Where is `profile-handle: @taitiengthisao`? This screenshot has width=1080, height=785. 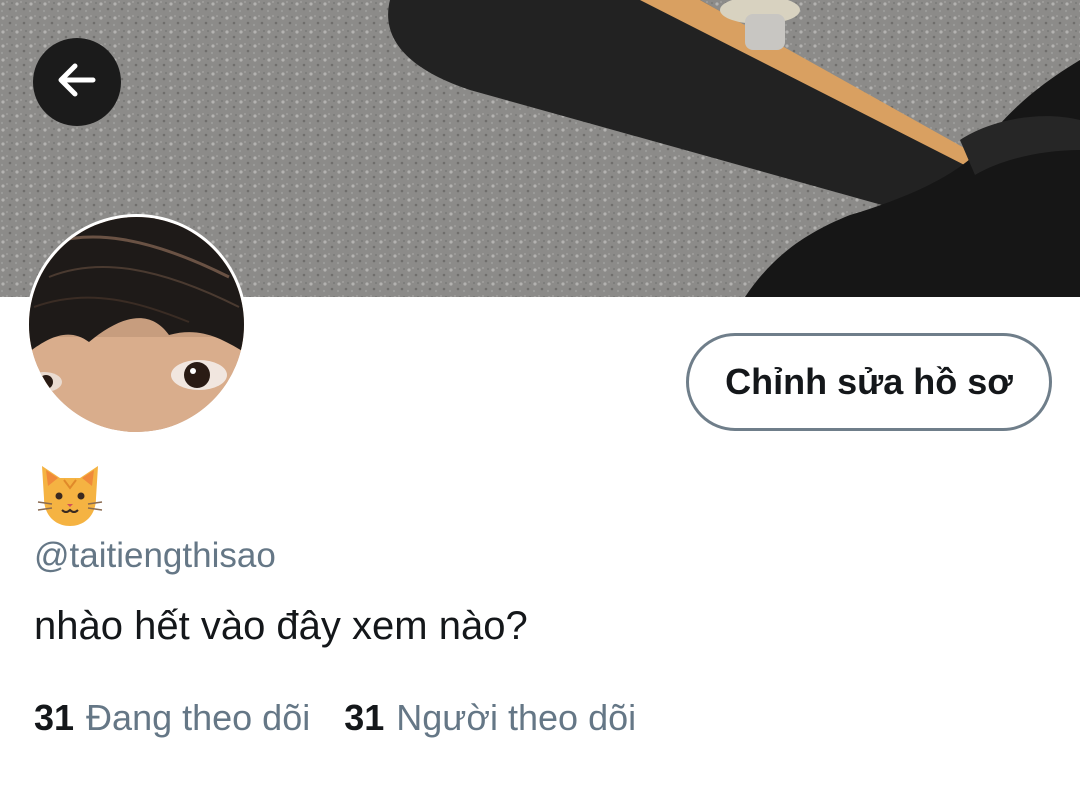 profile-handle: @taitiengthisao is located at coordinates (155, 555).